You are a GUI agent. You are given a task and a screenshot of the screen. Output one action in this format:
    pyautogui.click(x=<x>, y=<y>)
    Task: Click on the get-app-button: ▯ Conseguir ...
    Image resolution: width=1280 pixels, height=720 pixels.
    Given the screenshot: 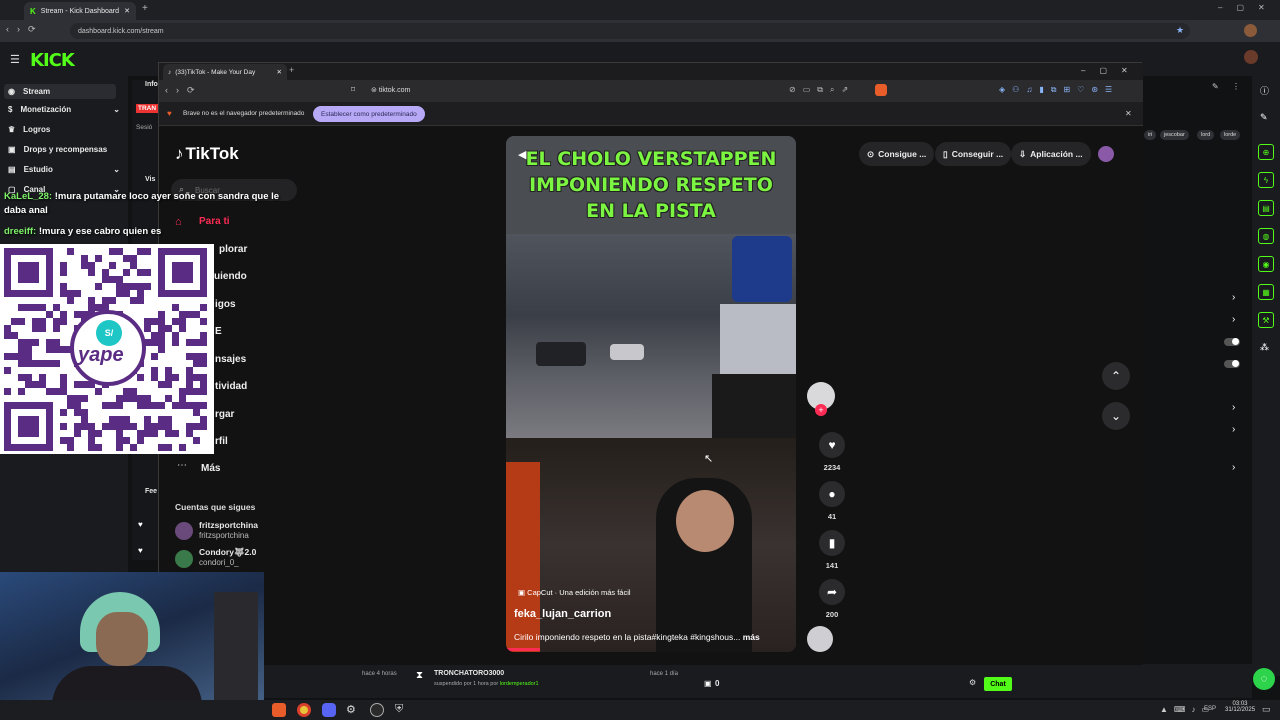 What is the action you would take?
    pyautogui.click(x=973, y=154)
    